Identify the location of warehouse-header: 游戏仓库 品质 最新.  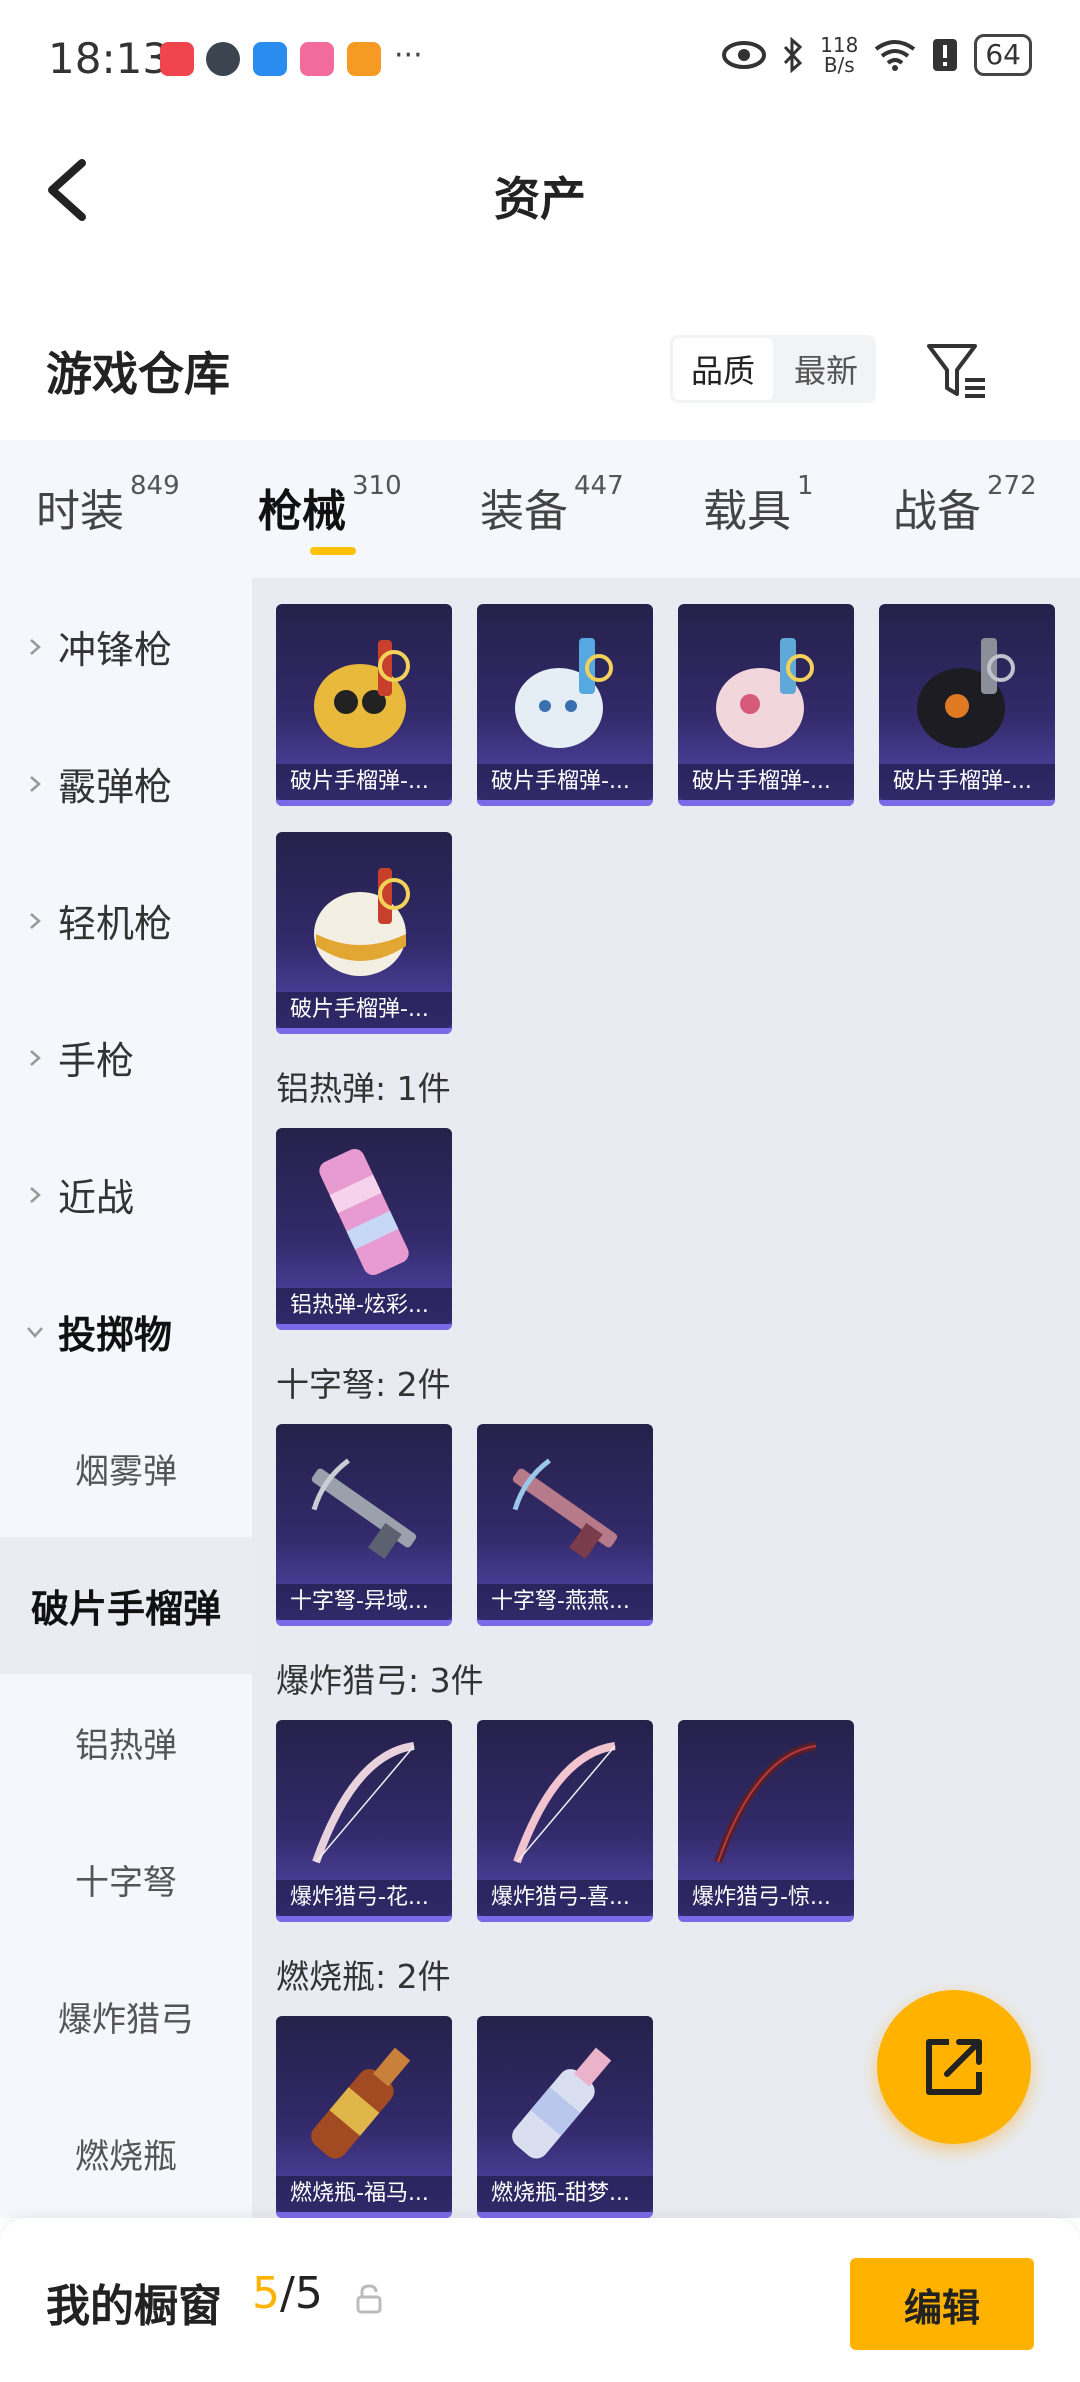
(540, 370).